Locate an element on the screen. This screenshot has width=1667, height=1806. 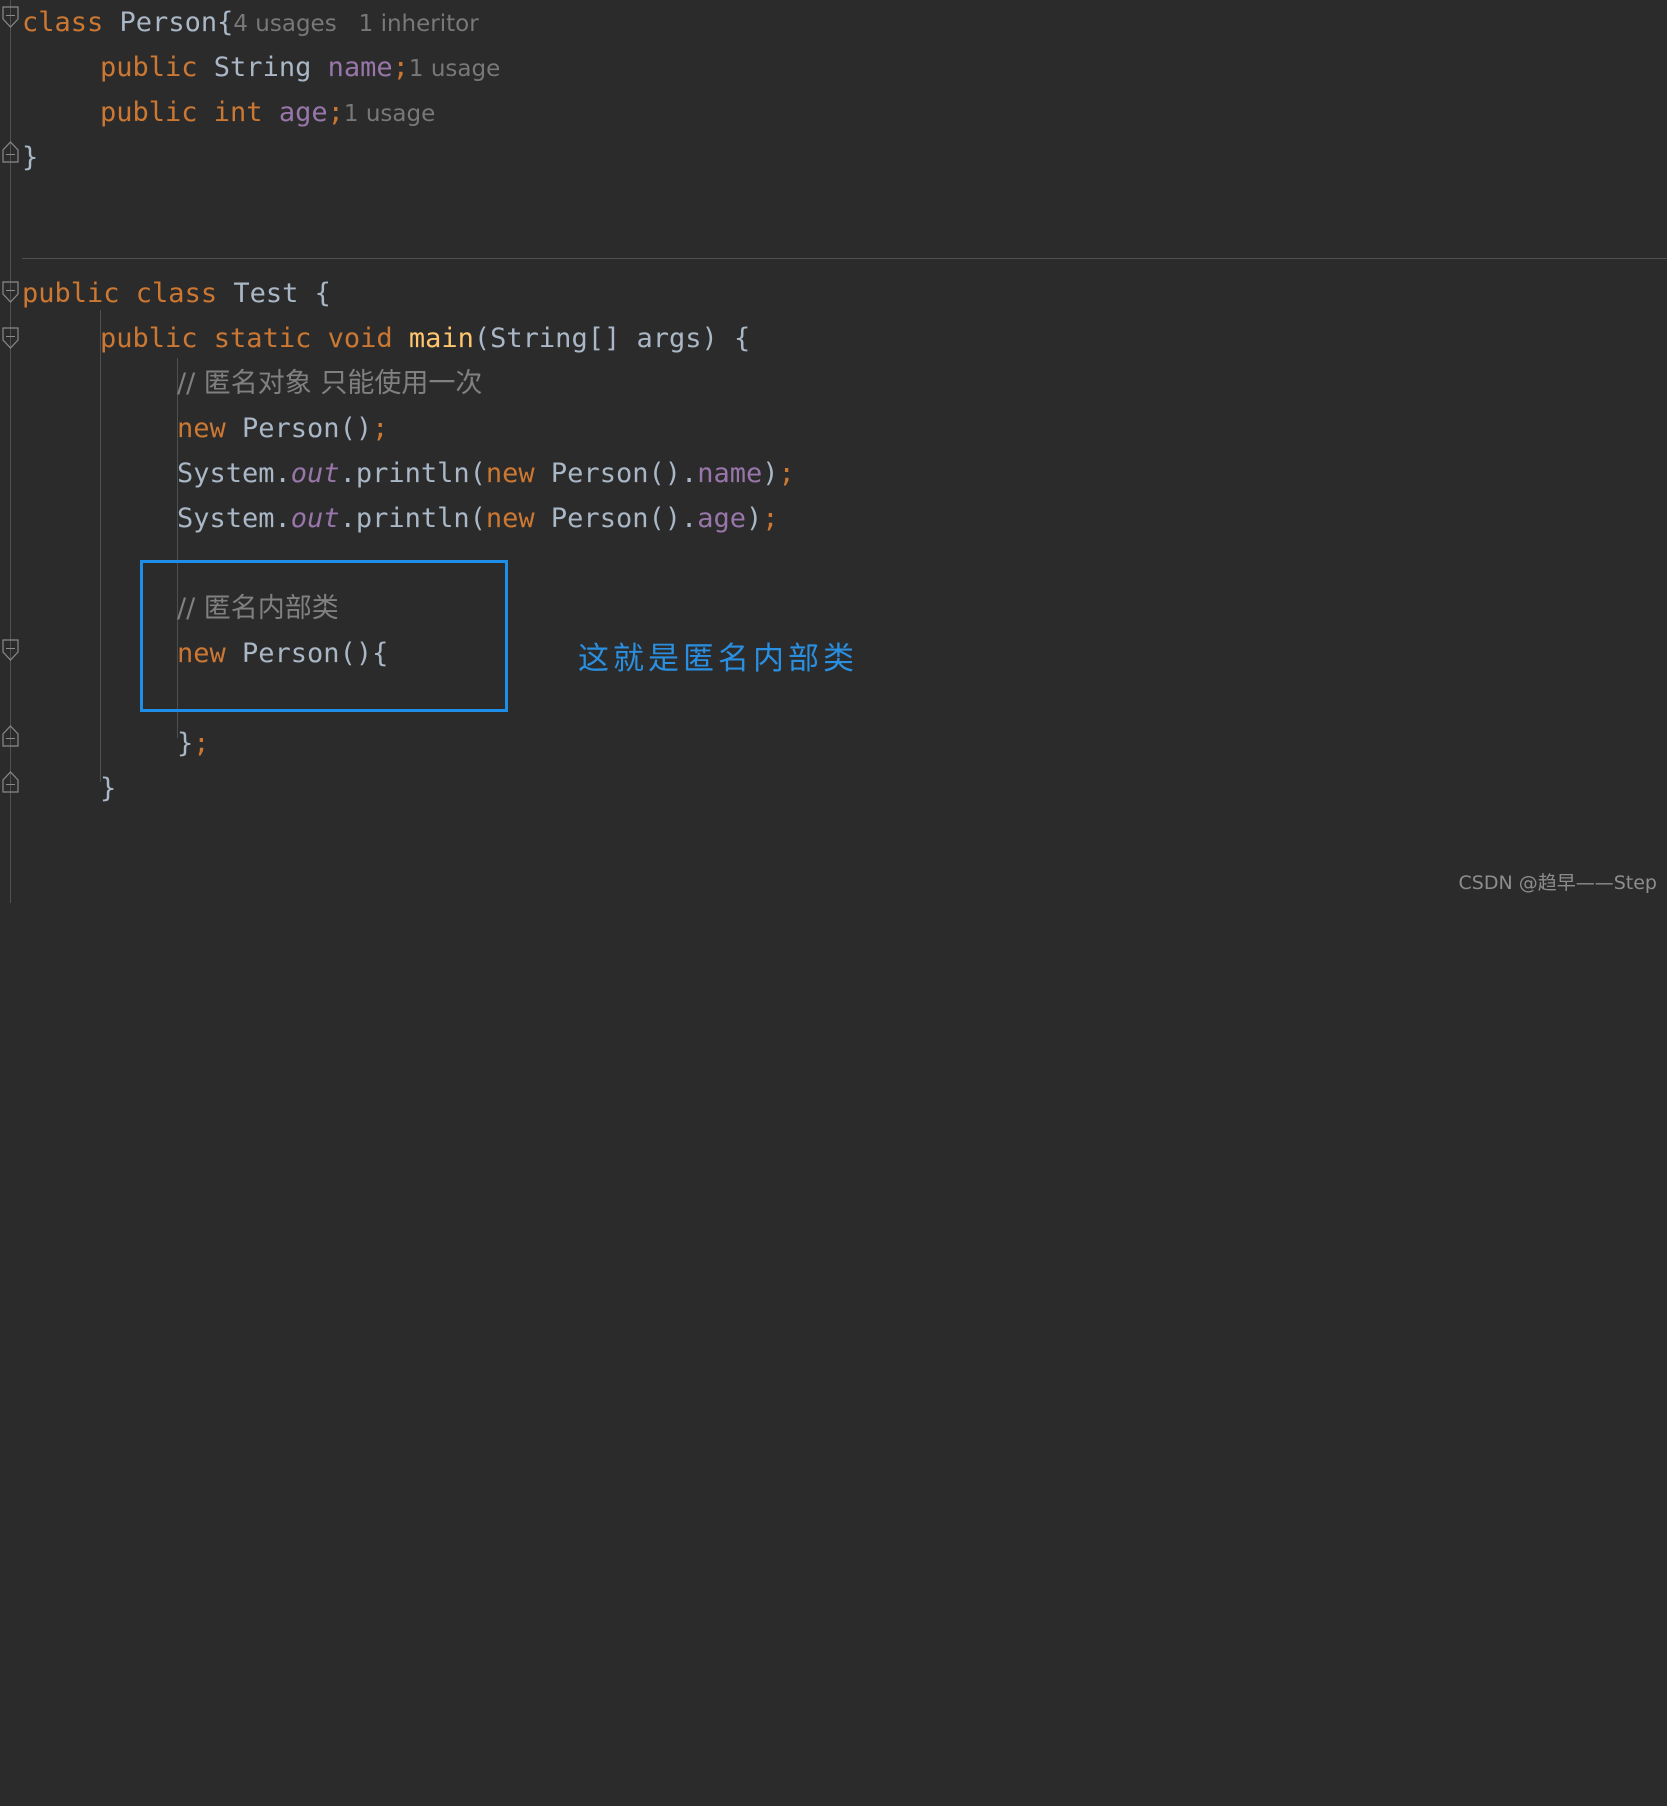
inlay-hint-usage-age: 1 usage is located at coordinates (389, 114).